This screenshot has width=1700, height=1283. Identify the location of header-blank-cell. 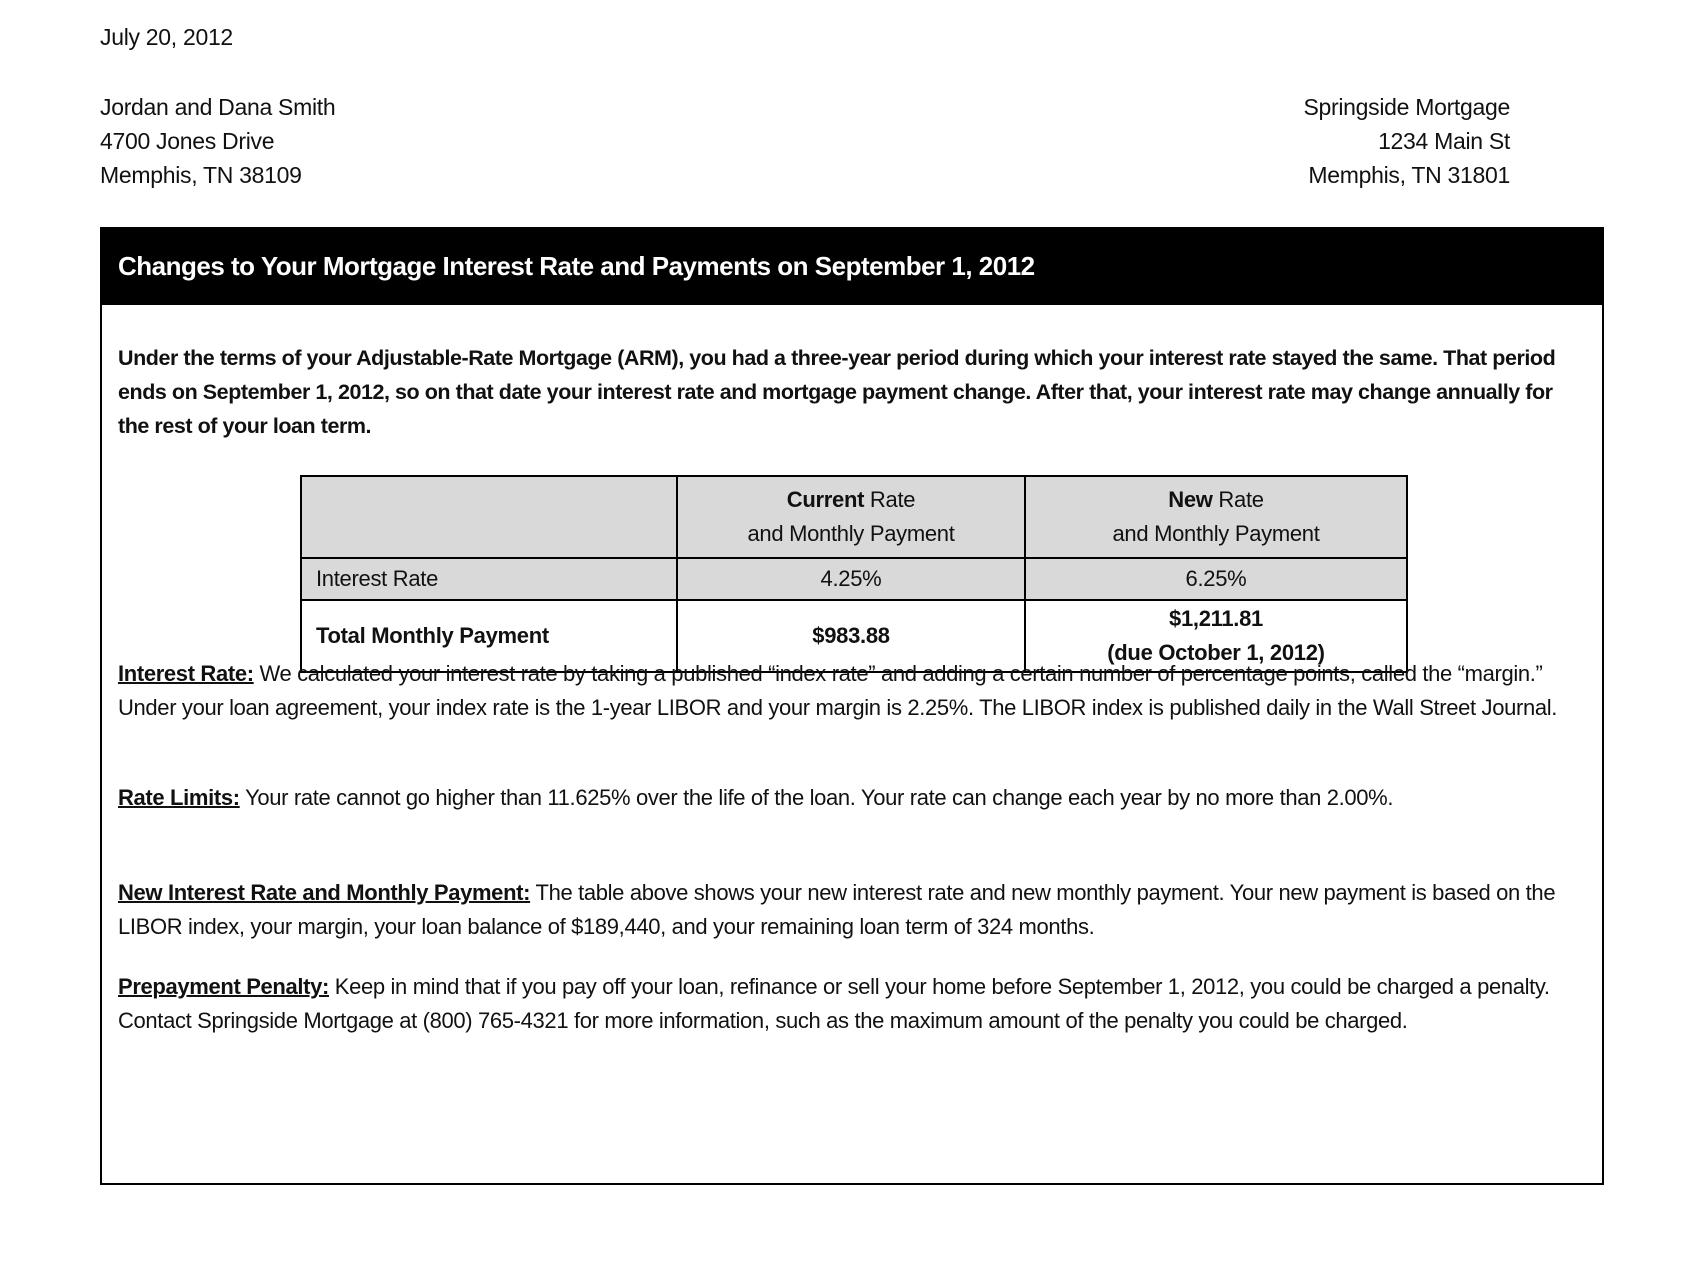
(489, 517).